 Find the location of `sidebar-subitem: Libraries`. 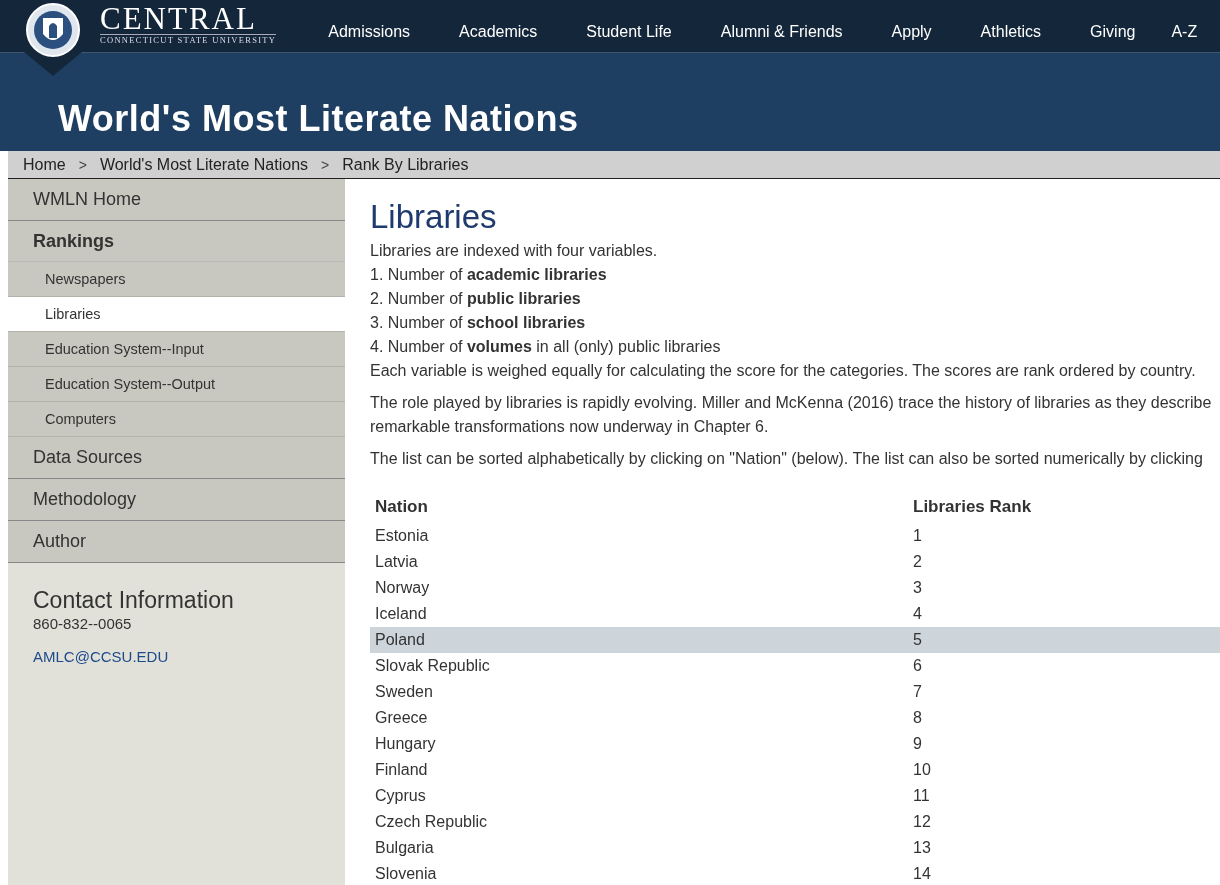

sidebar-subitem: Libraries is located at coordinates (176, 314).